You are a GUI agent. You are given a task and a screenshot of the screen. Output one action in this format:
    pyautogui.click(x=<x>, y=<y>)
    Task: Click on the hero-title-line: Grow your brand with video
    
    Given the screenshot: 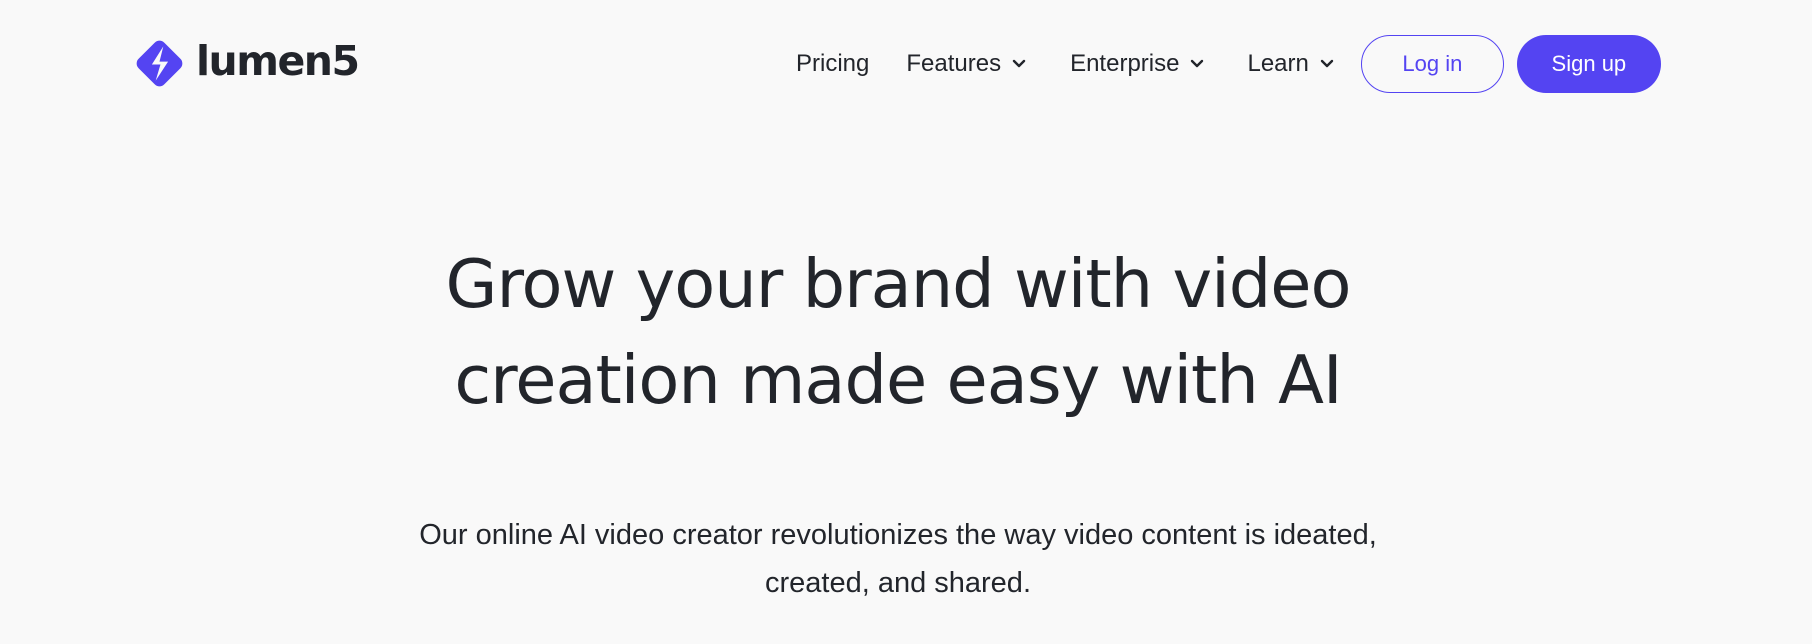 What is the action you would take?
    pyautogui.click(x=898, y=284)
    